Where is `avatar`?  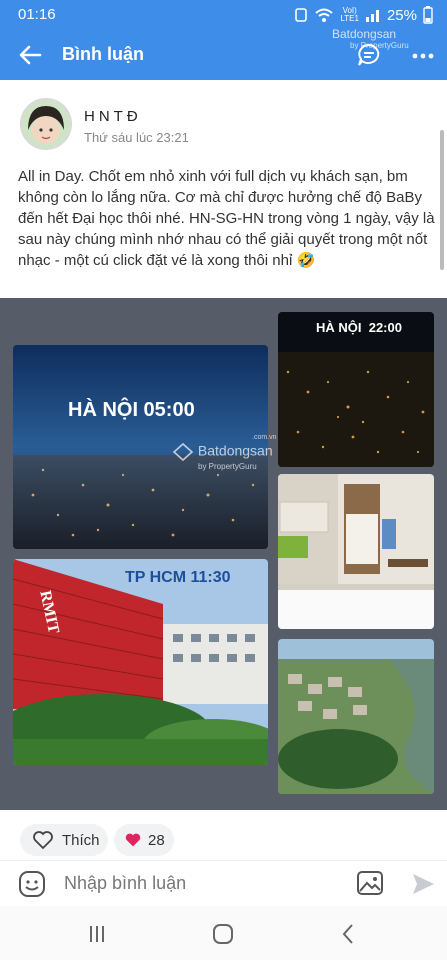 avatar is located at coordinates (46, 124).